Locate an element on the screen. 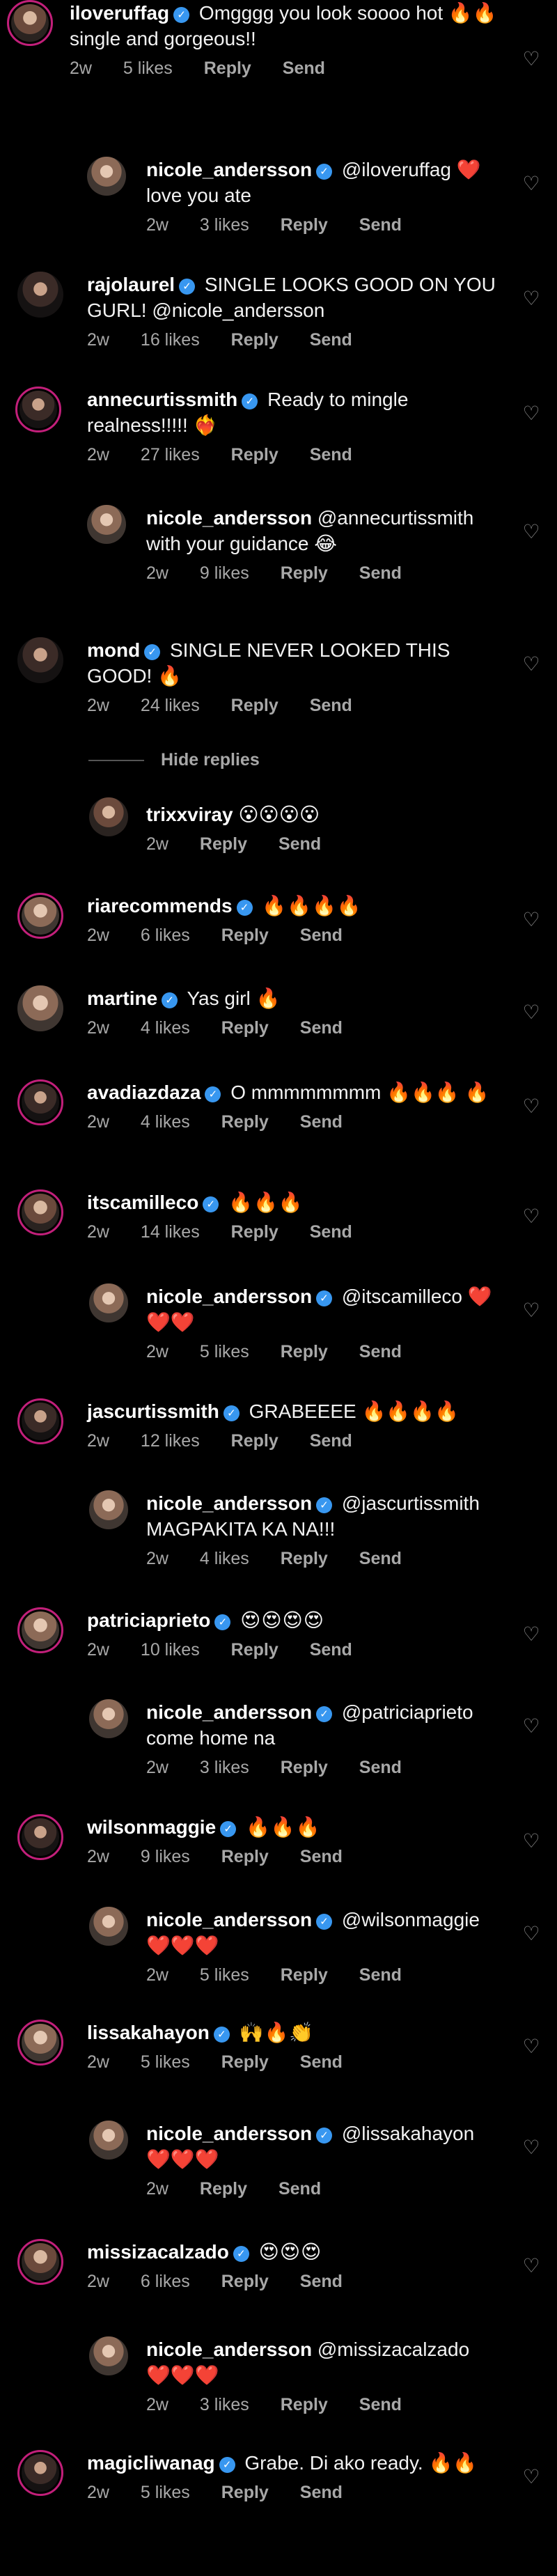 The height and width of the screenshot is (2576, 557). comment-username: avadiazdaza is located at coordinates (144, 1093).